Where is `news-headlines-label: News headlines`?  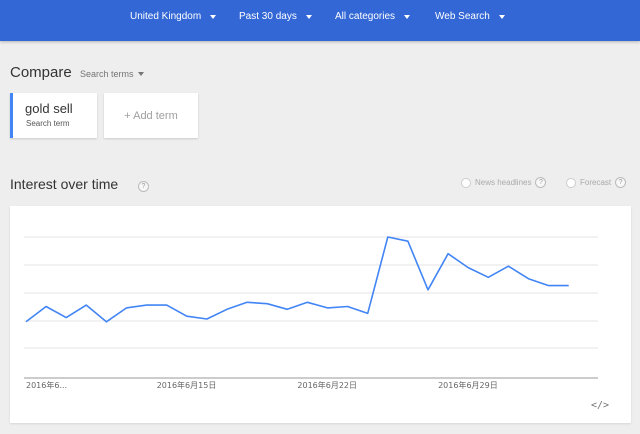
news-headlines-label: News headlines is located at coordinates (503, 182).